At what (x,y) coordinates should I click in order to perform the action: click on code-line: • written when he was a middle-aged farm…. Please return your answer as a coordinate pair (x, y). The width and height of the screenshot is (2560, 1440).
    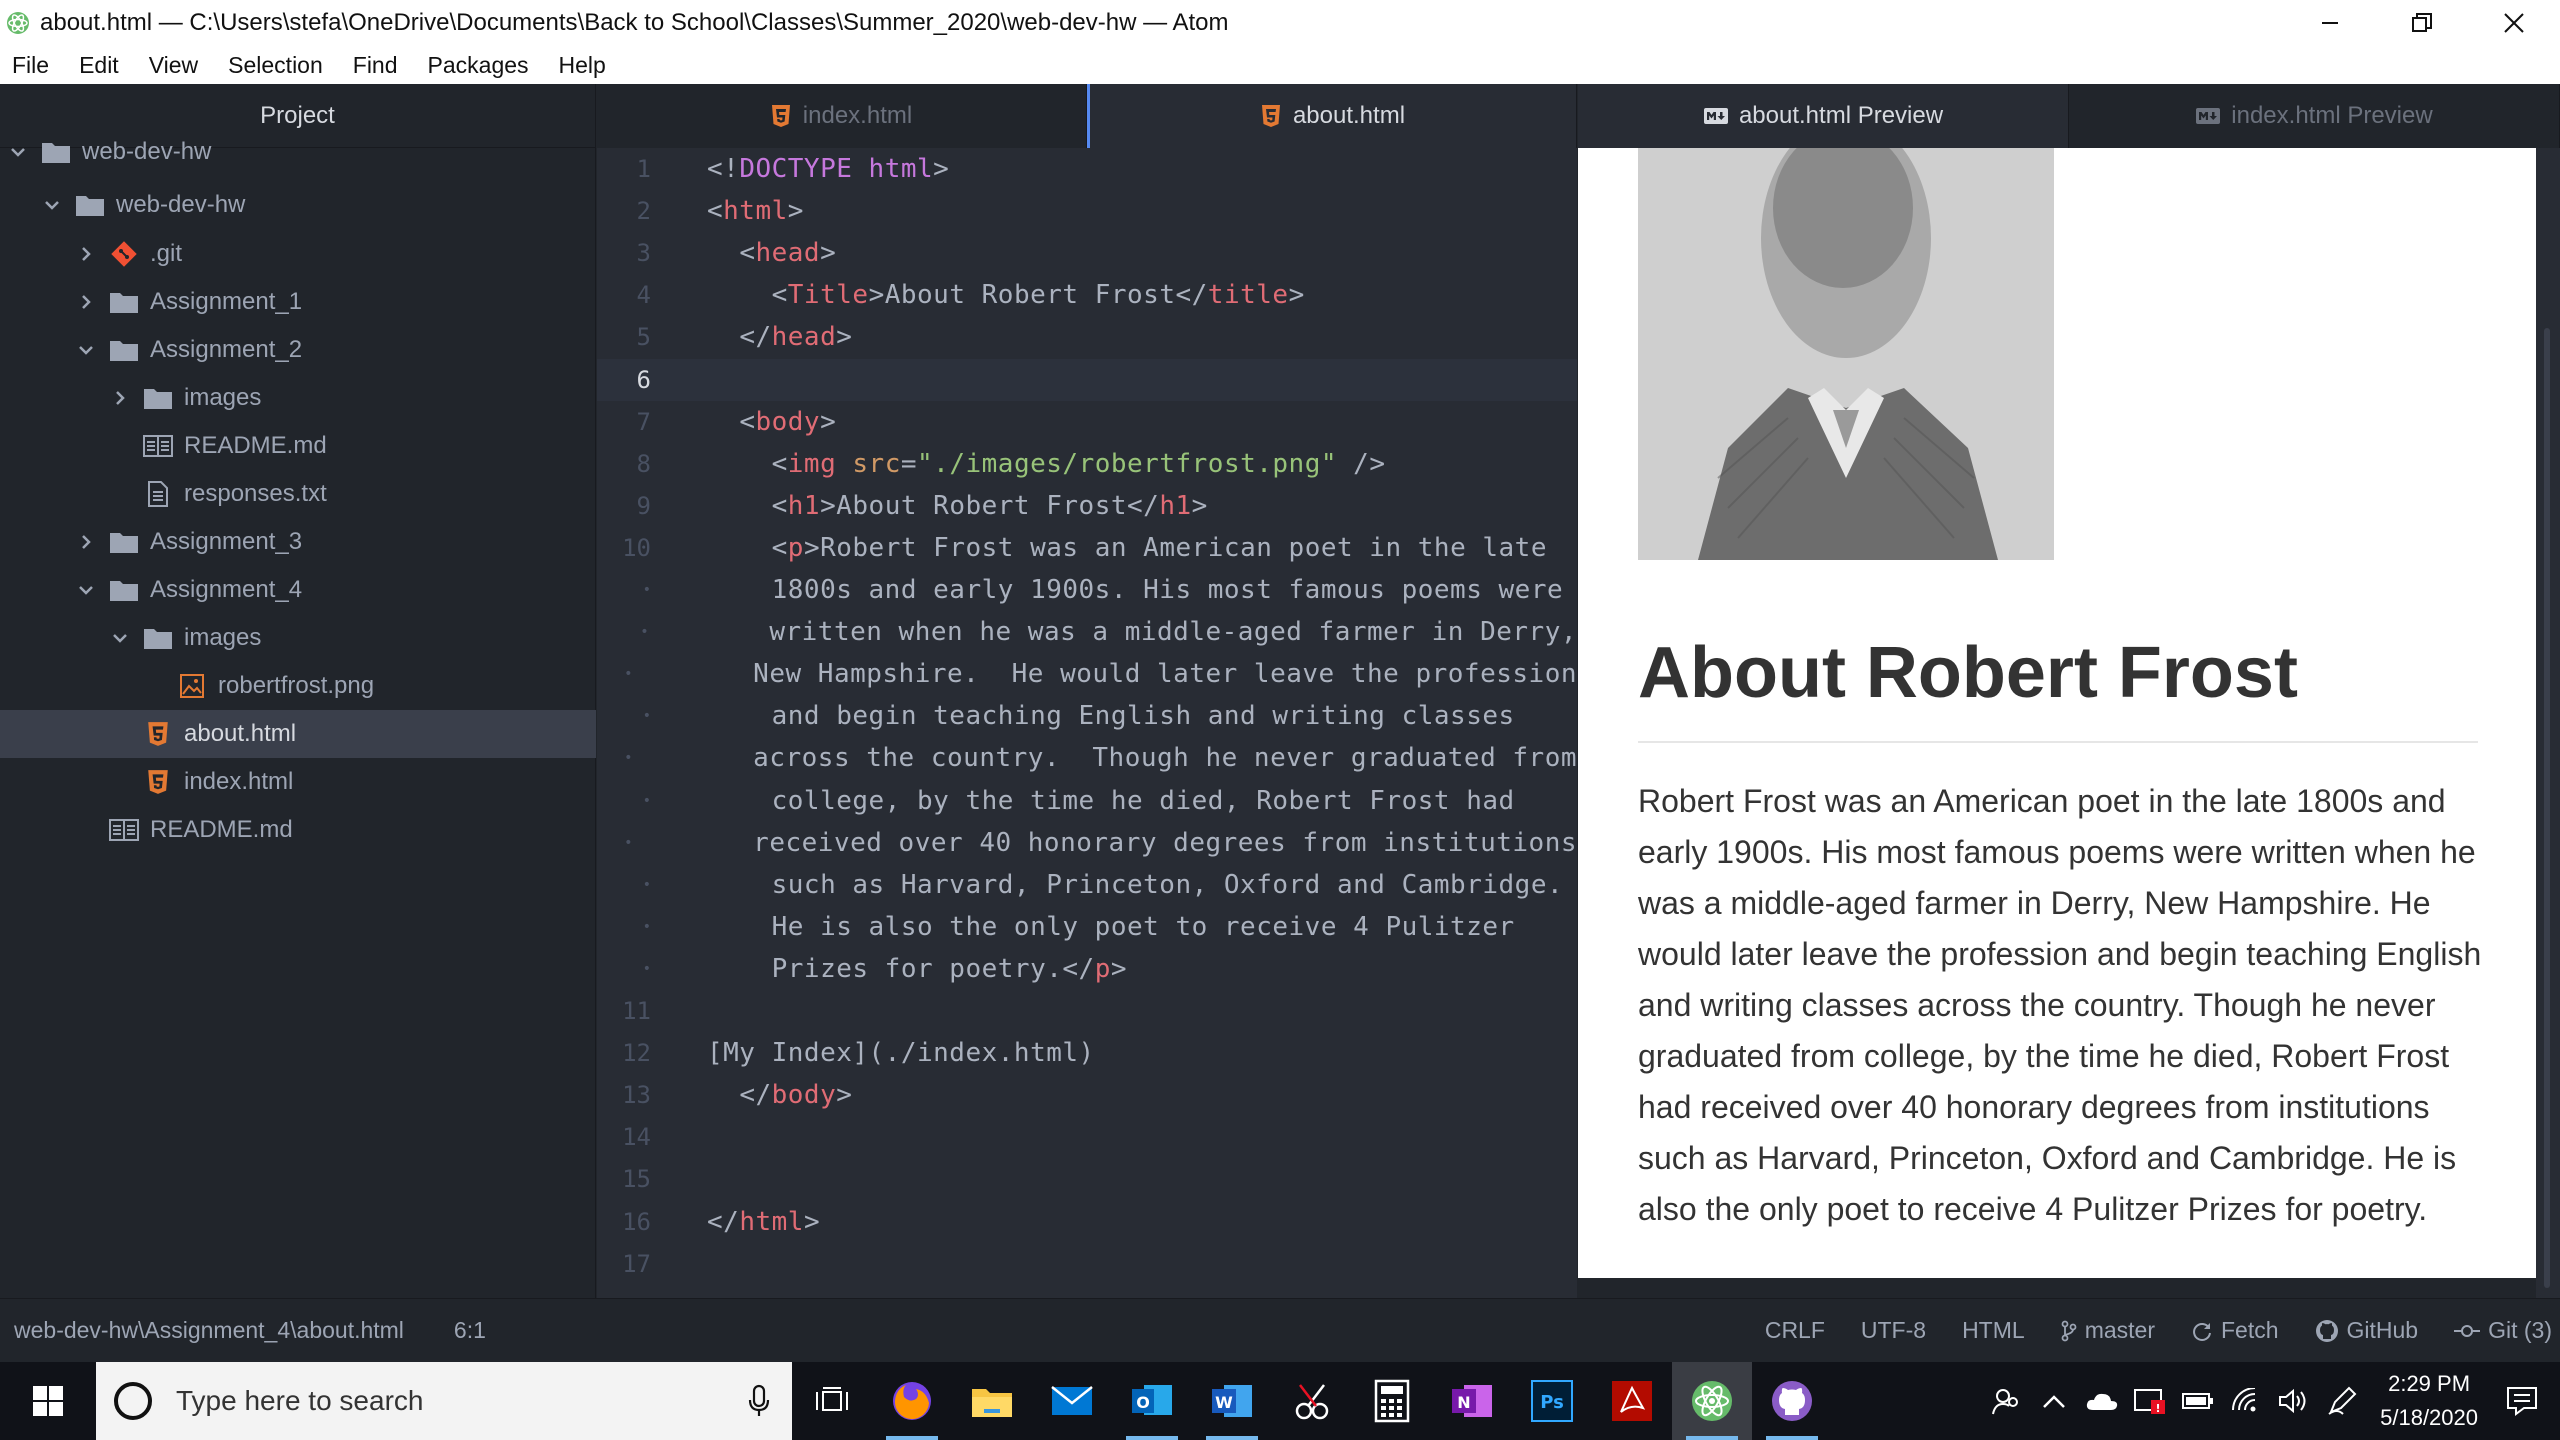
    Looking at the image, I should click on (1087, 632).